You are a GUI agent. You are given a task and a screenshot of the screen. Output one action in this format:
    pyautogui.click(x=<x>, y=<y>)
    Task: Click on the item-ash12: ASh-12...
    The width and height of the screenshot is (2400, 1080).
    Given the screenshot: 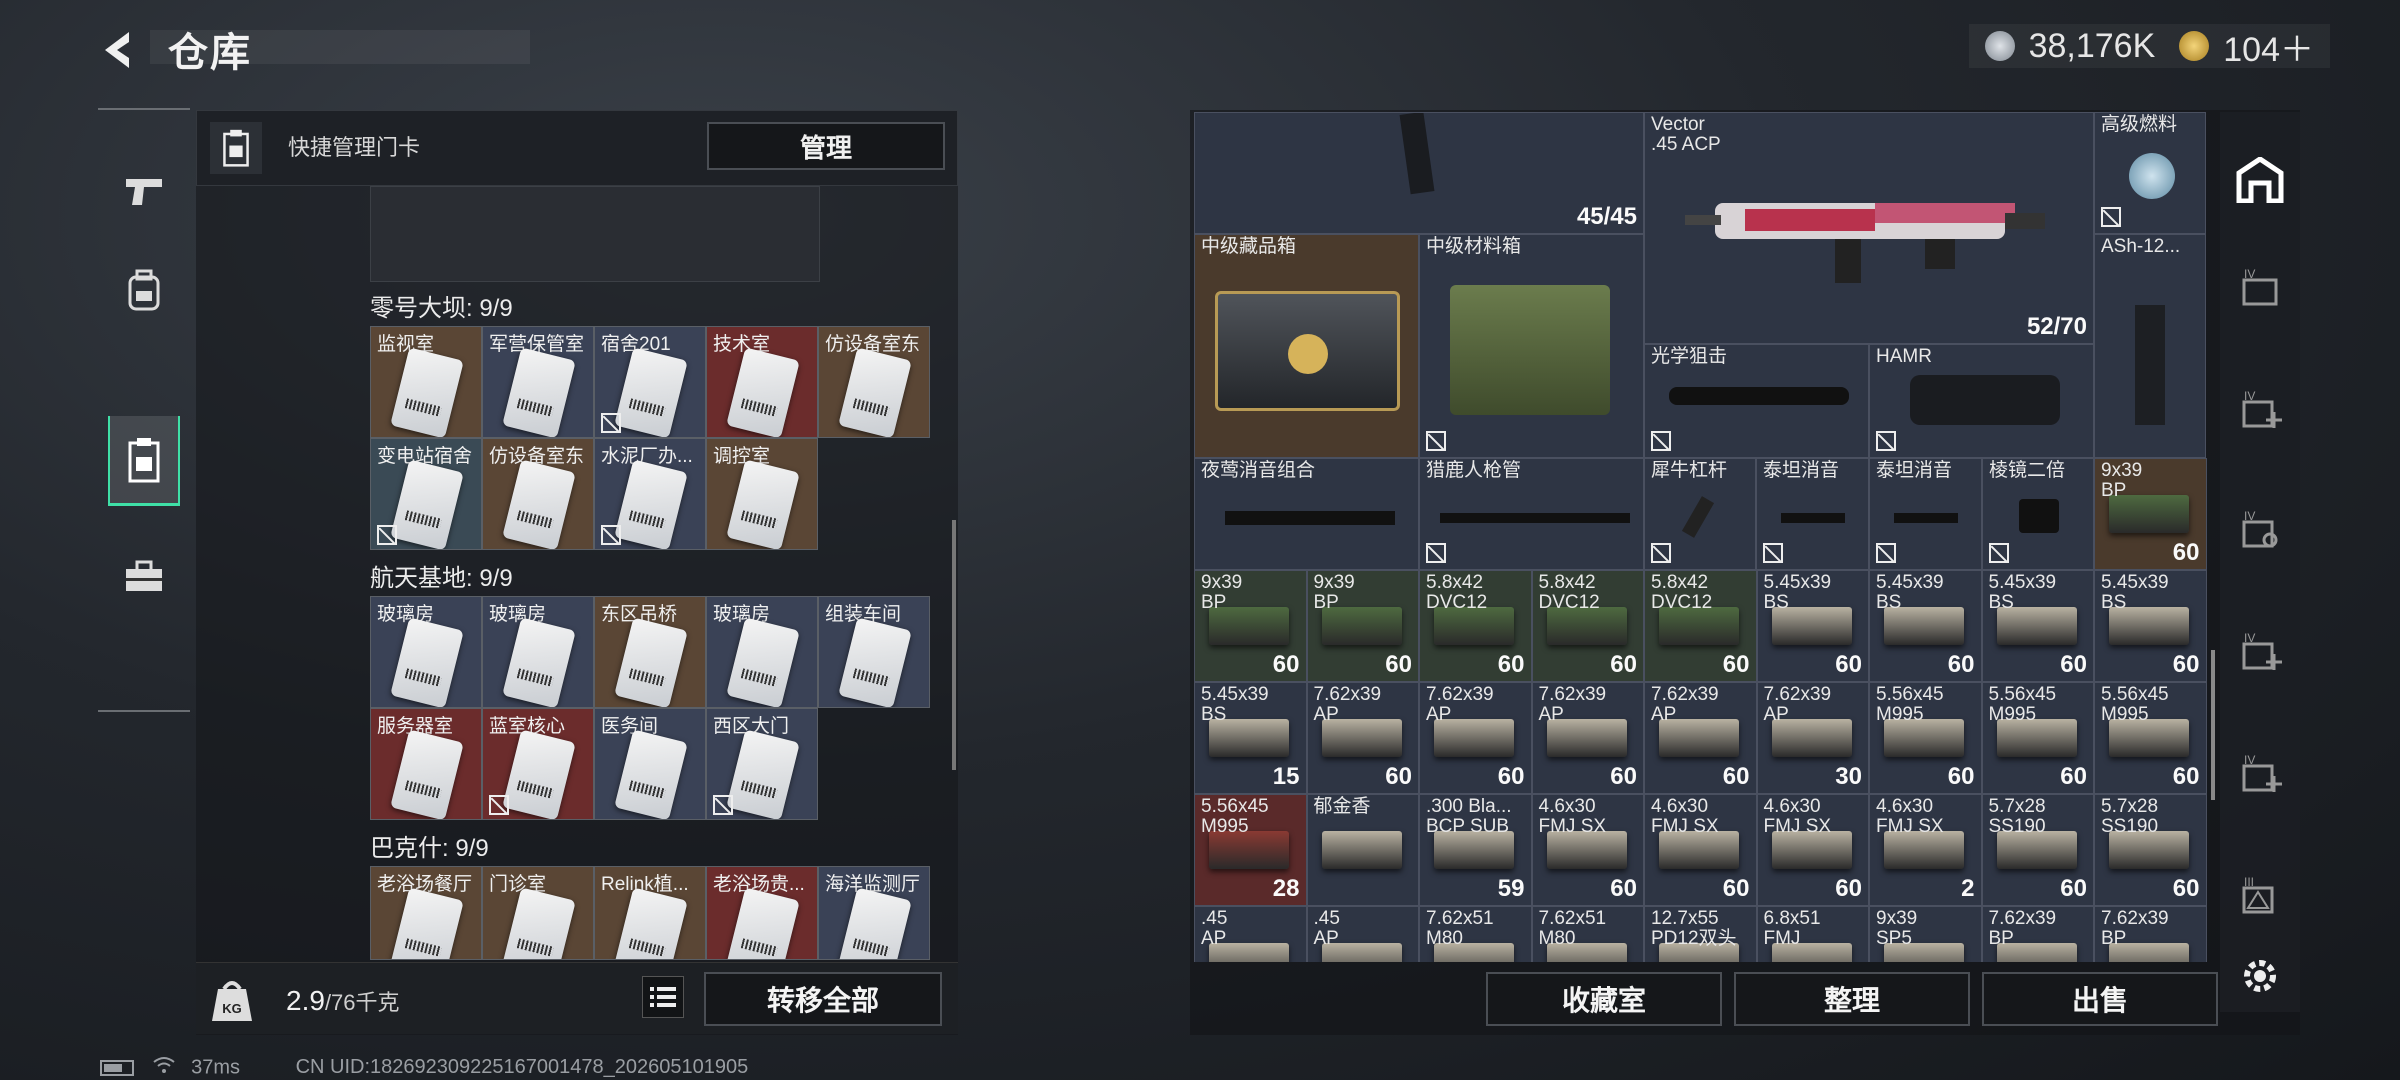 What is the action you would take?
    pyautogui.click(x=2150, y=346)
    